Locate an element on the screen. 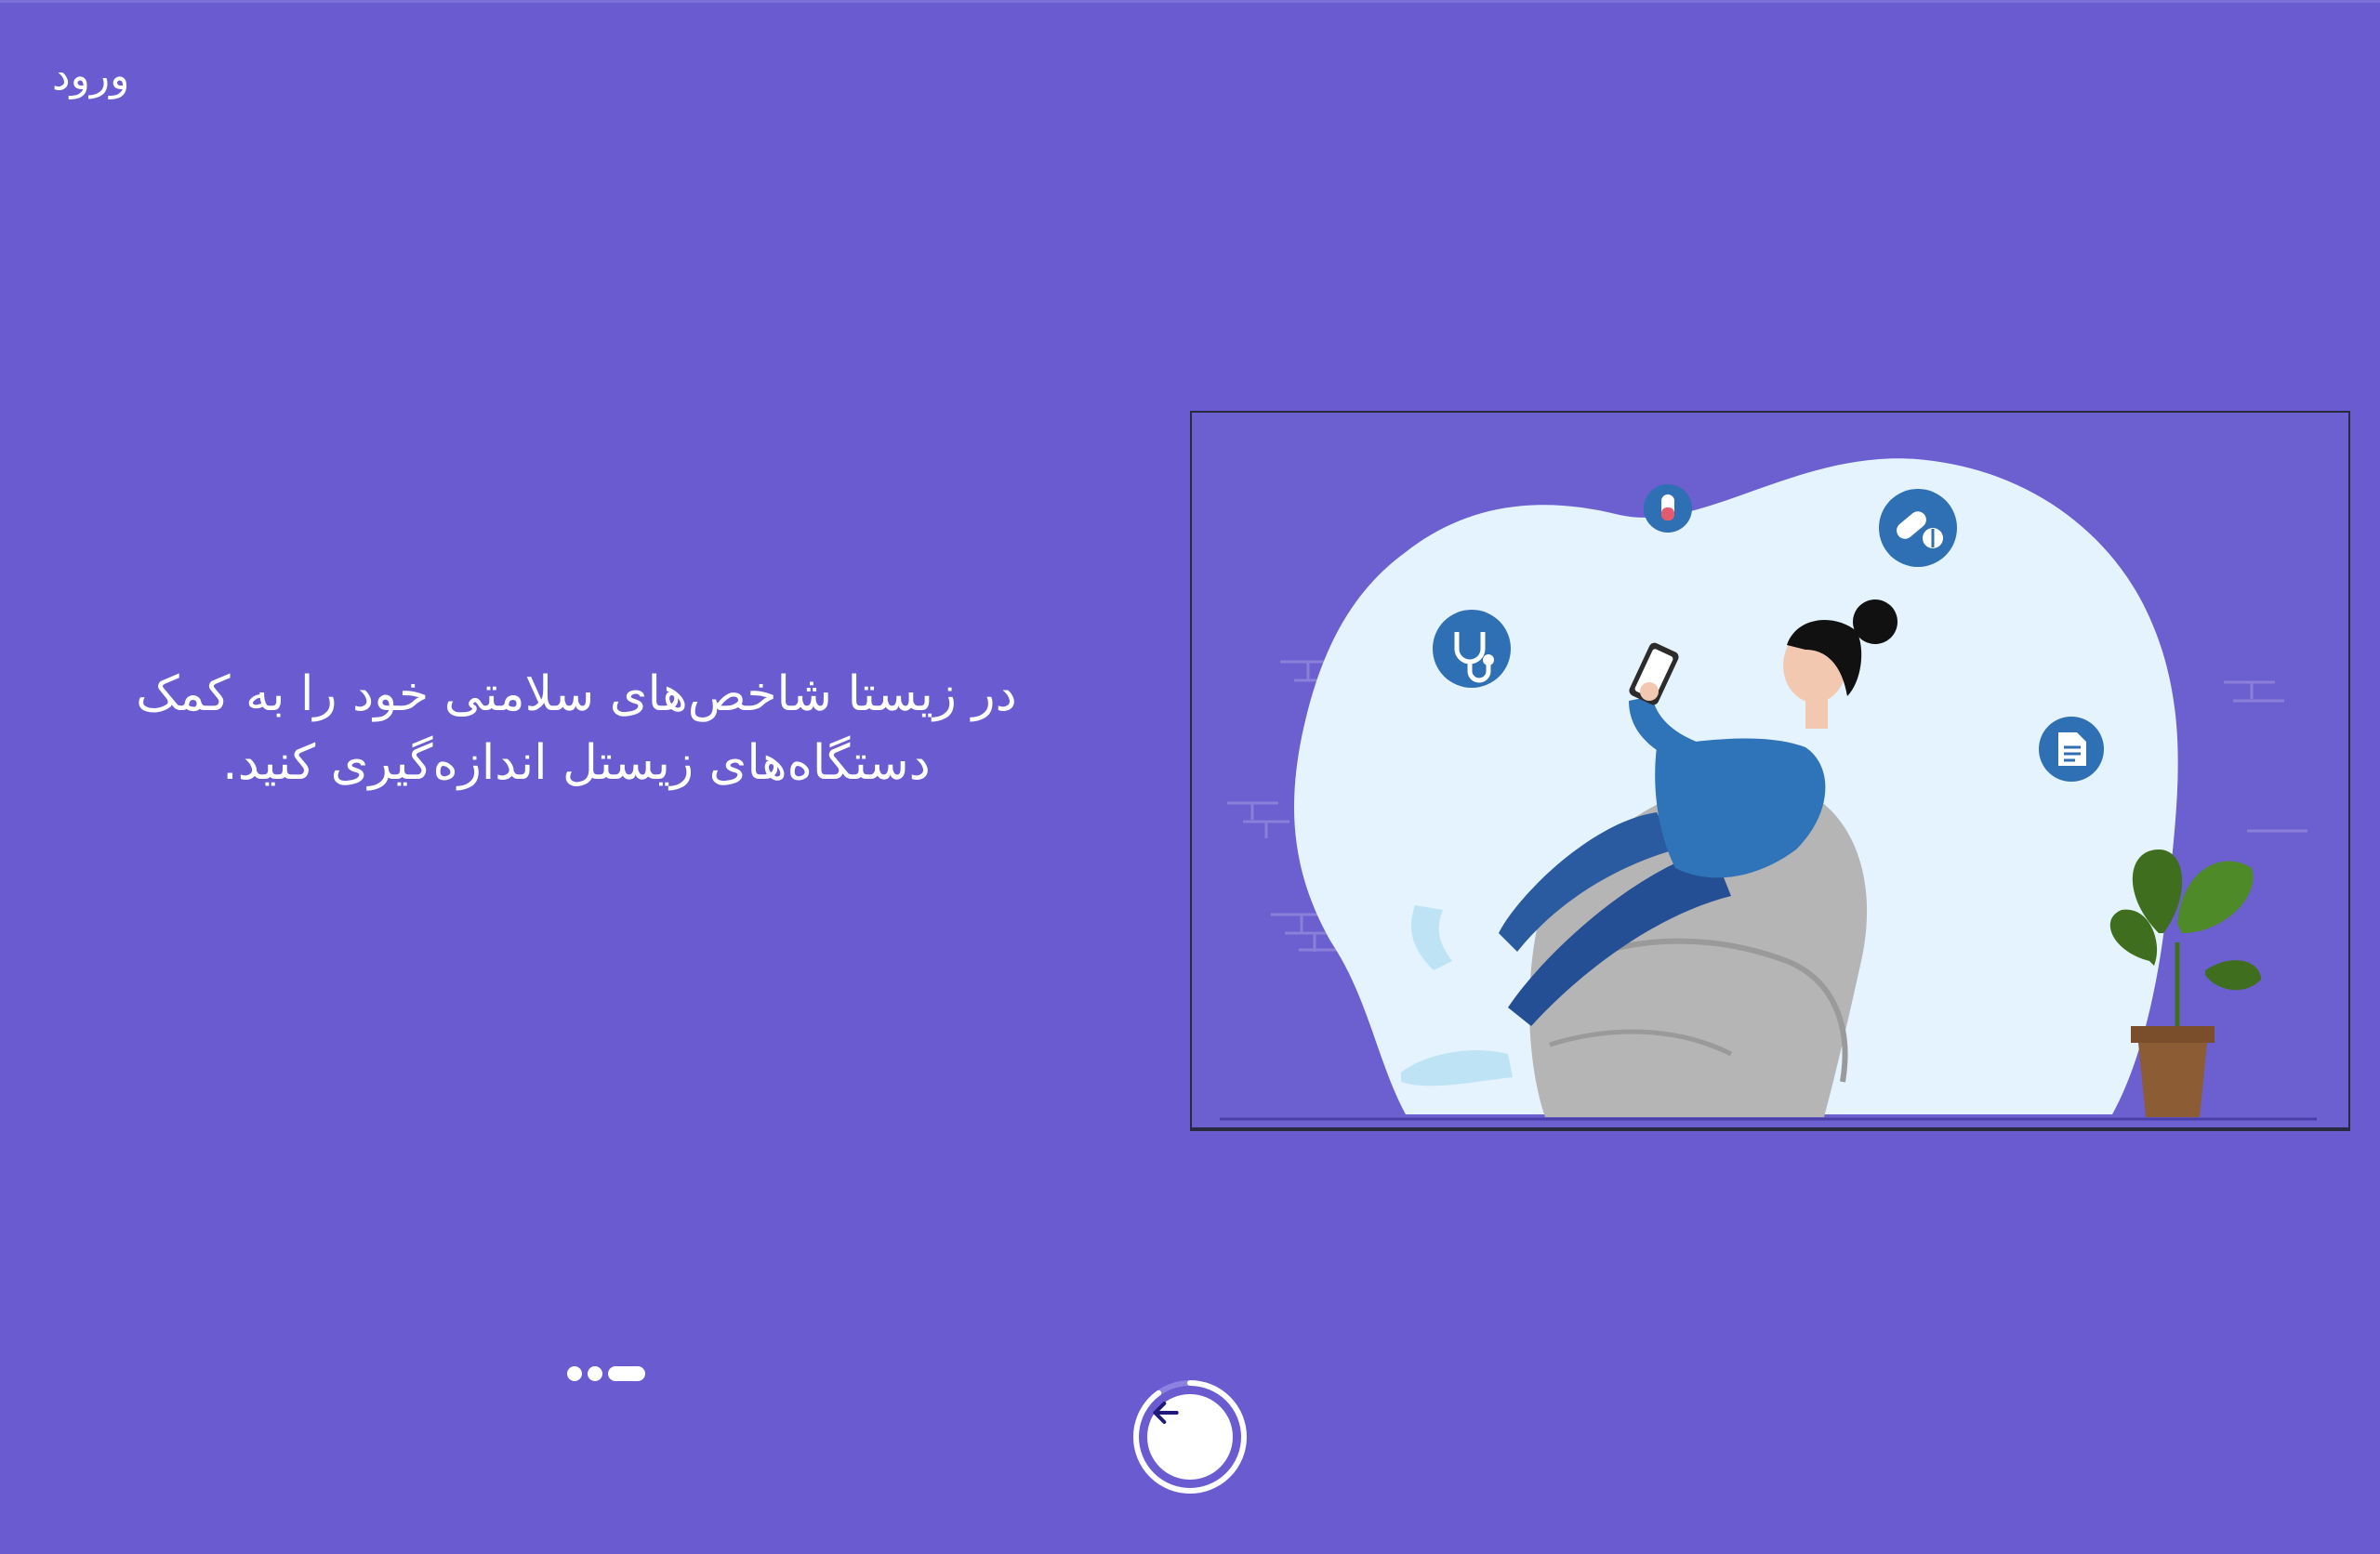  pagination-dots is located at coordinates (613, 1373).